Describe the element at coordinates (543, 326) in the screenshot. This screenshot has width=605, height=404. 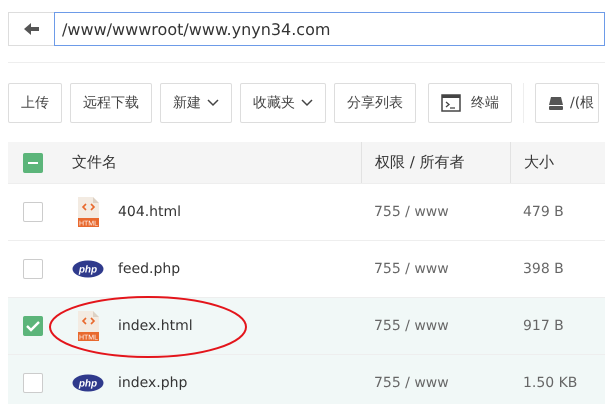
I see `file-size: 917 B` at that location.